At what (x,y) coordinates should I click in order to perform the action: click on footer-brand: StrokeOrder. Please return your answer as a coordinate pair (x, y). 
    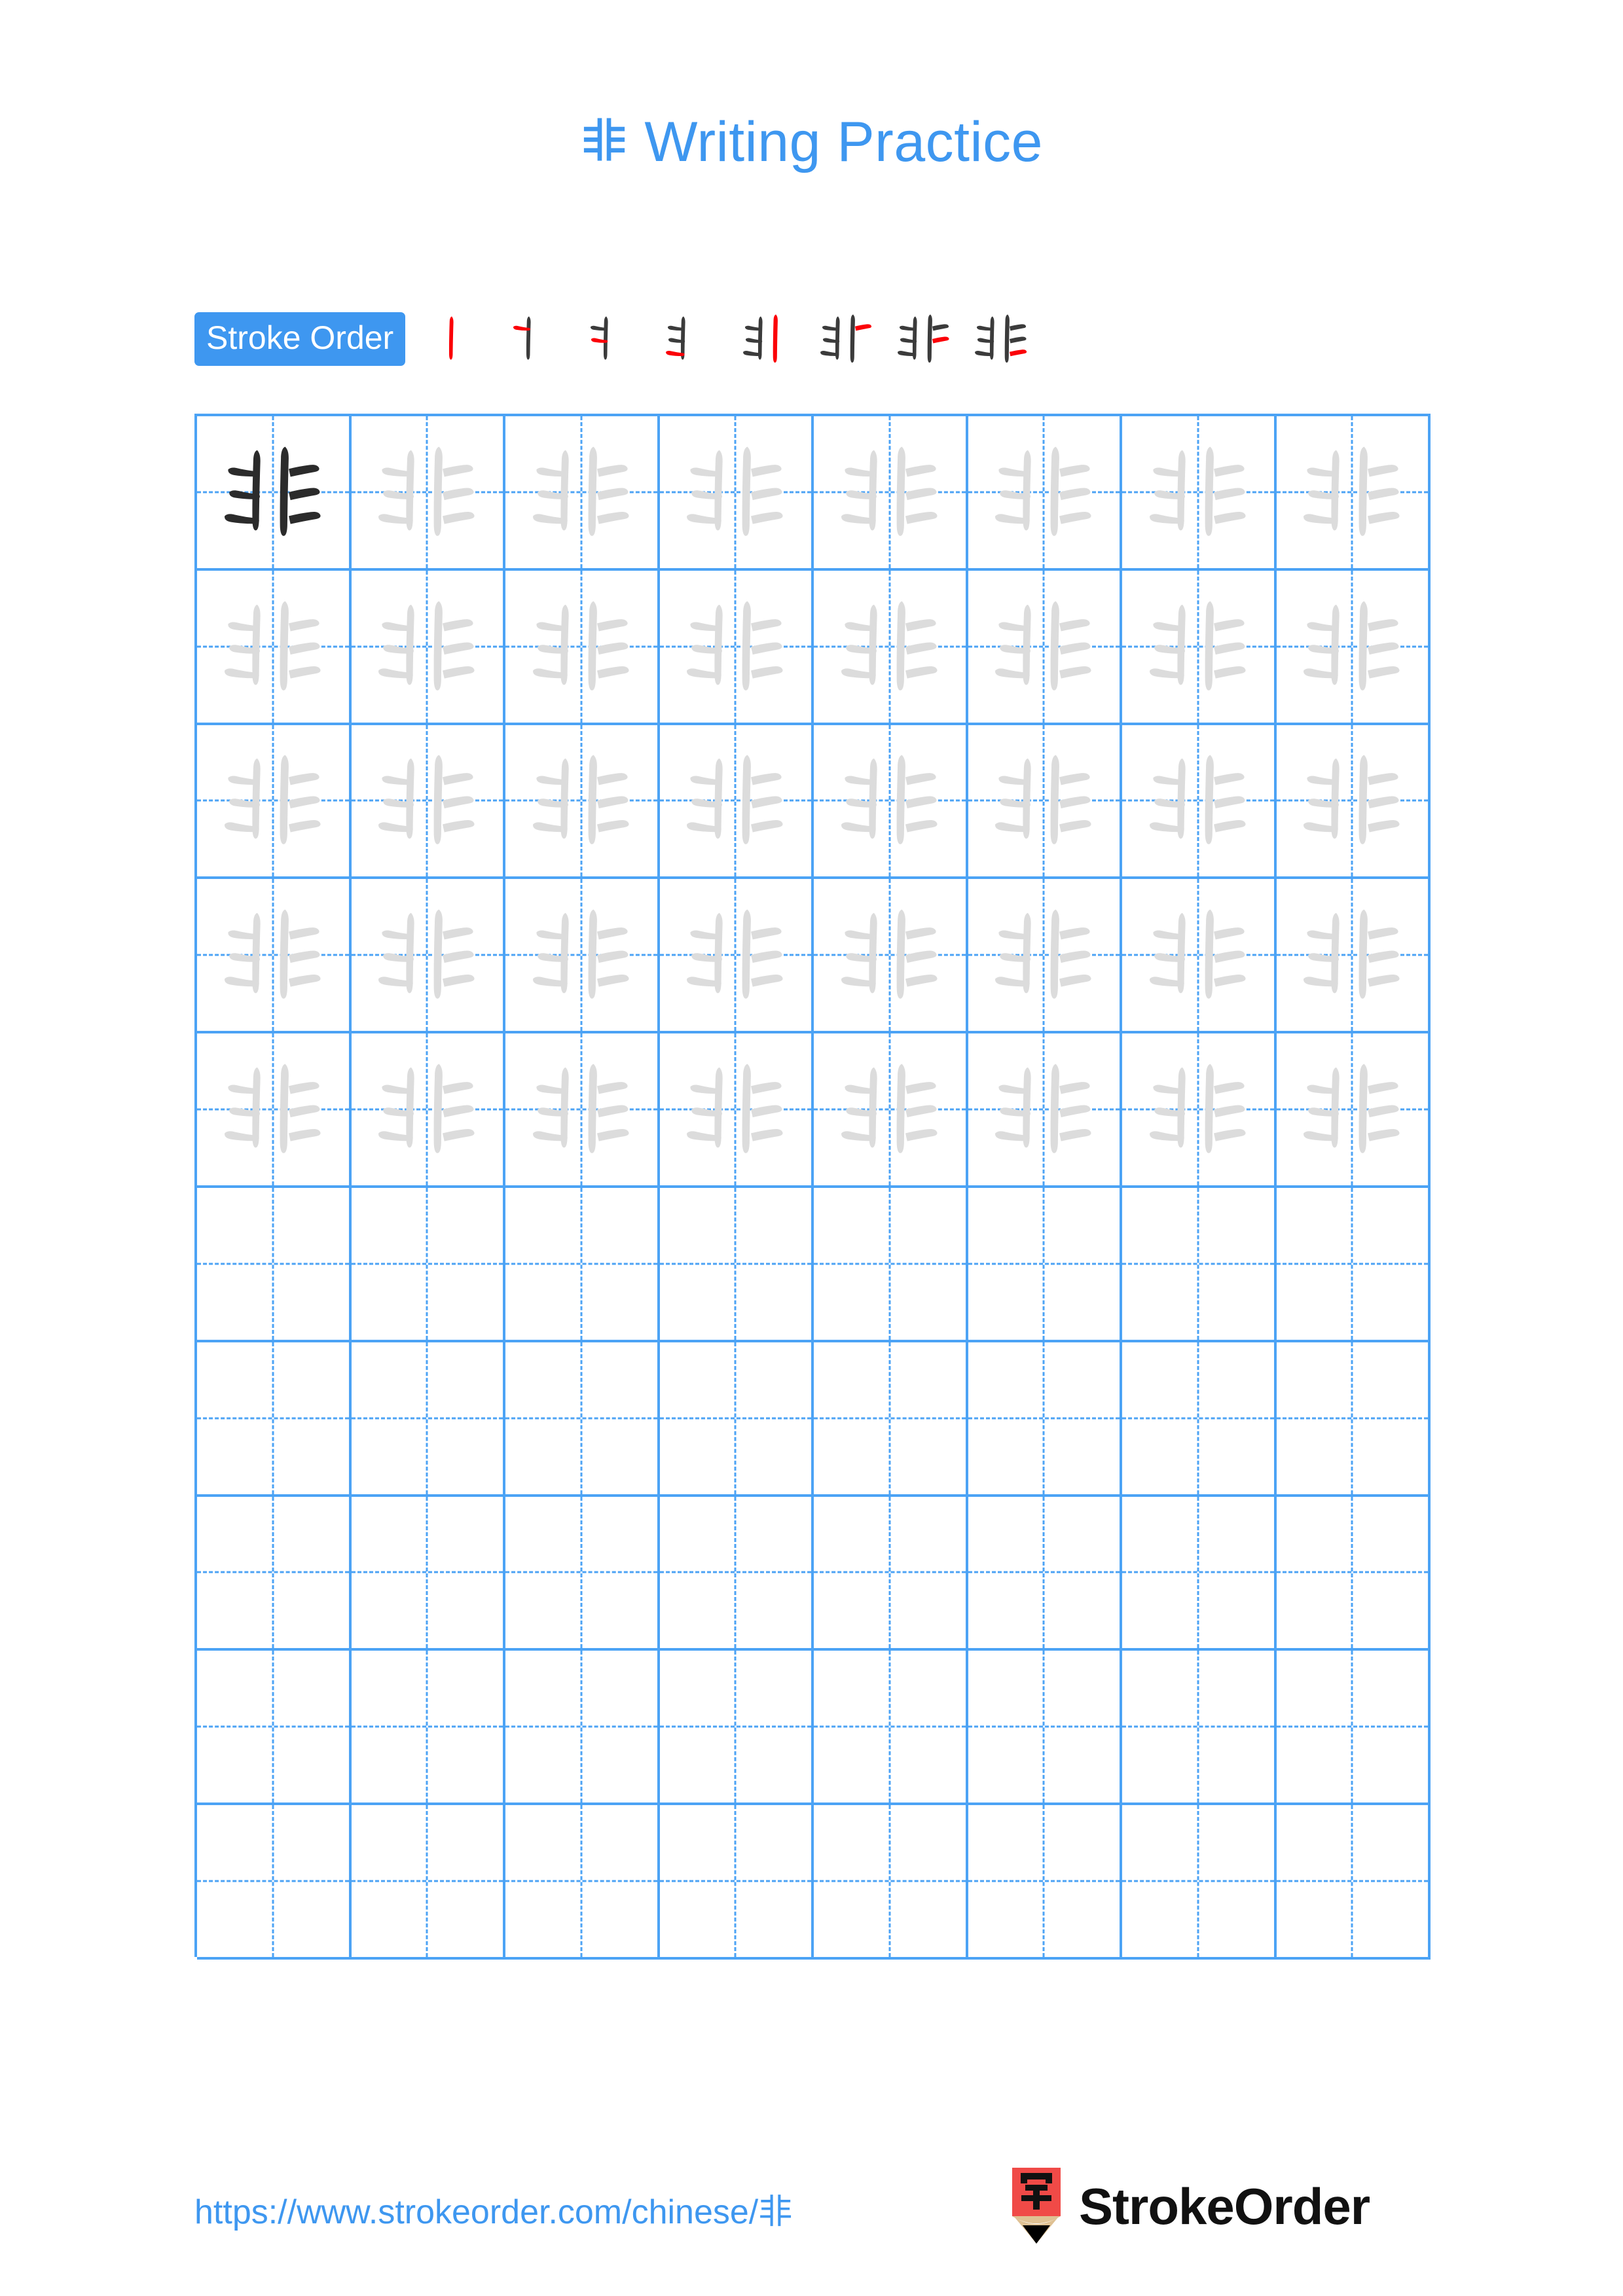
    Looking at the image, I should click on (1189, 2206).